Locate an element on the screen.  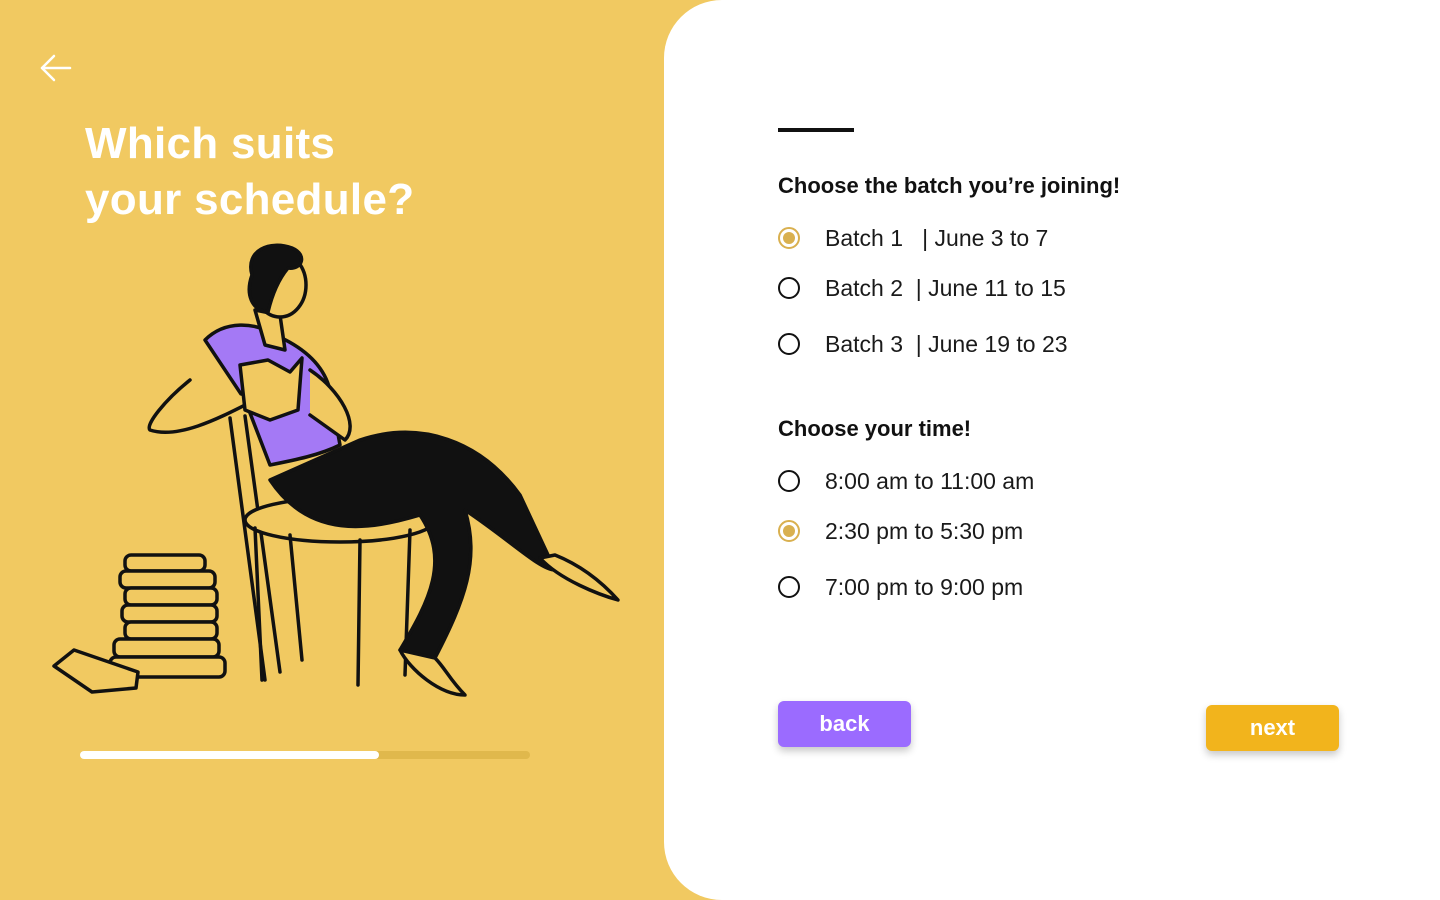
batch-option-1: Batch 1 | June 3 to 7 is located at coordinates (913, 238).